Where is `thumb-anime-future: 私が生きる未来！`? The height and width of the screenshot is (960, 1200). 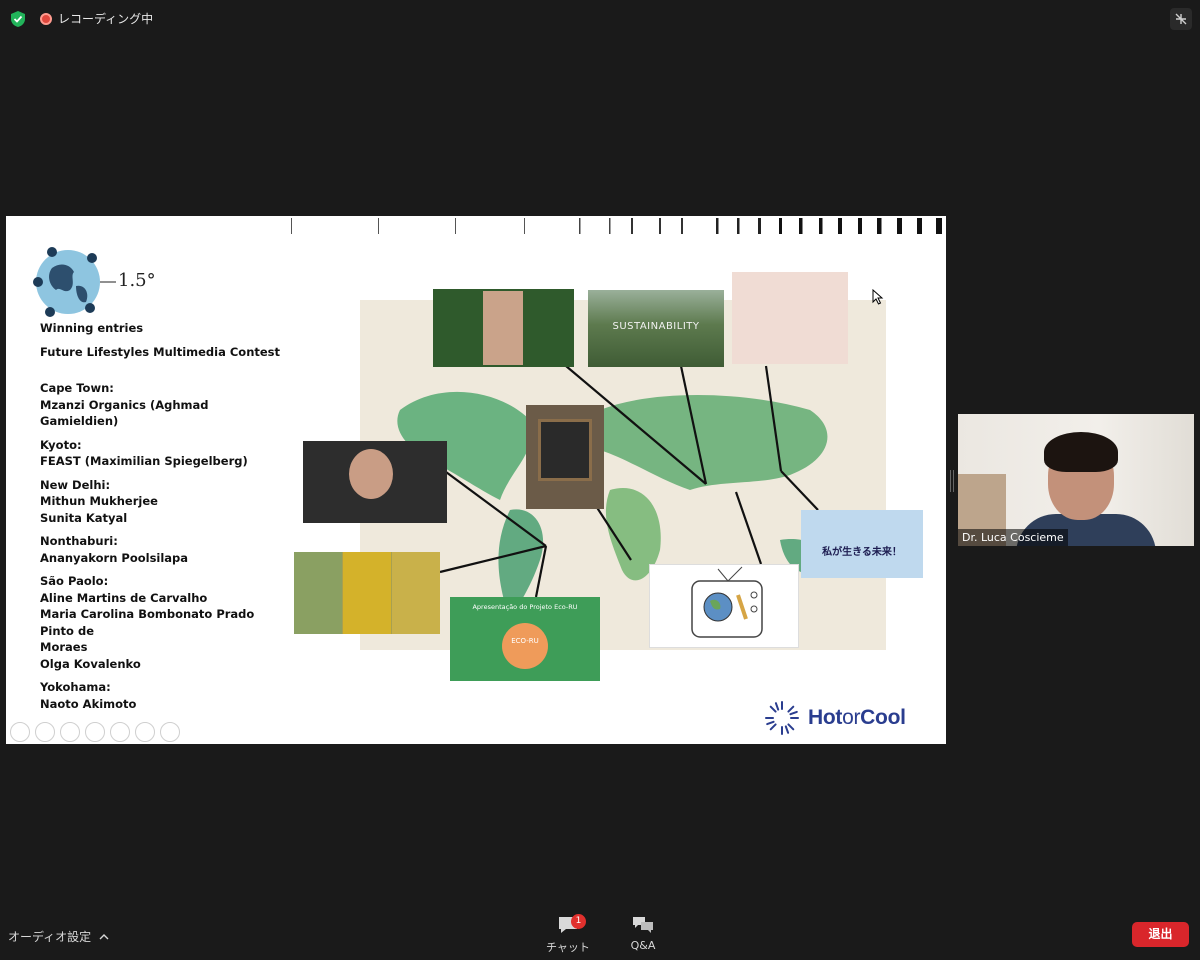
thumb-anime-future: 私が生きる未来！ is located at coordinates (862, 544).